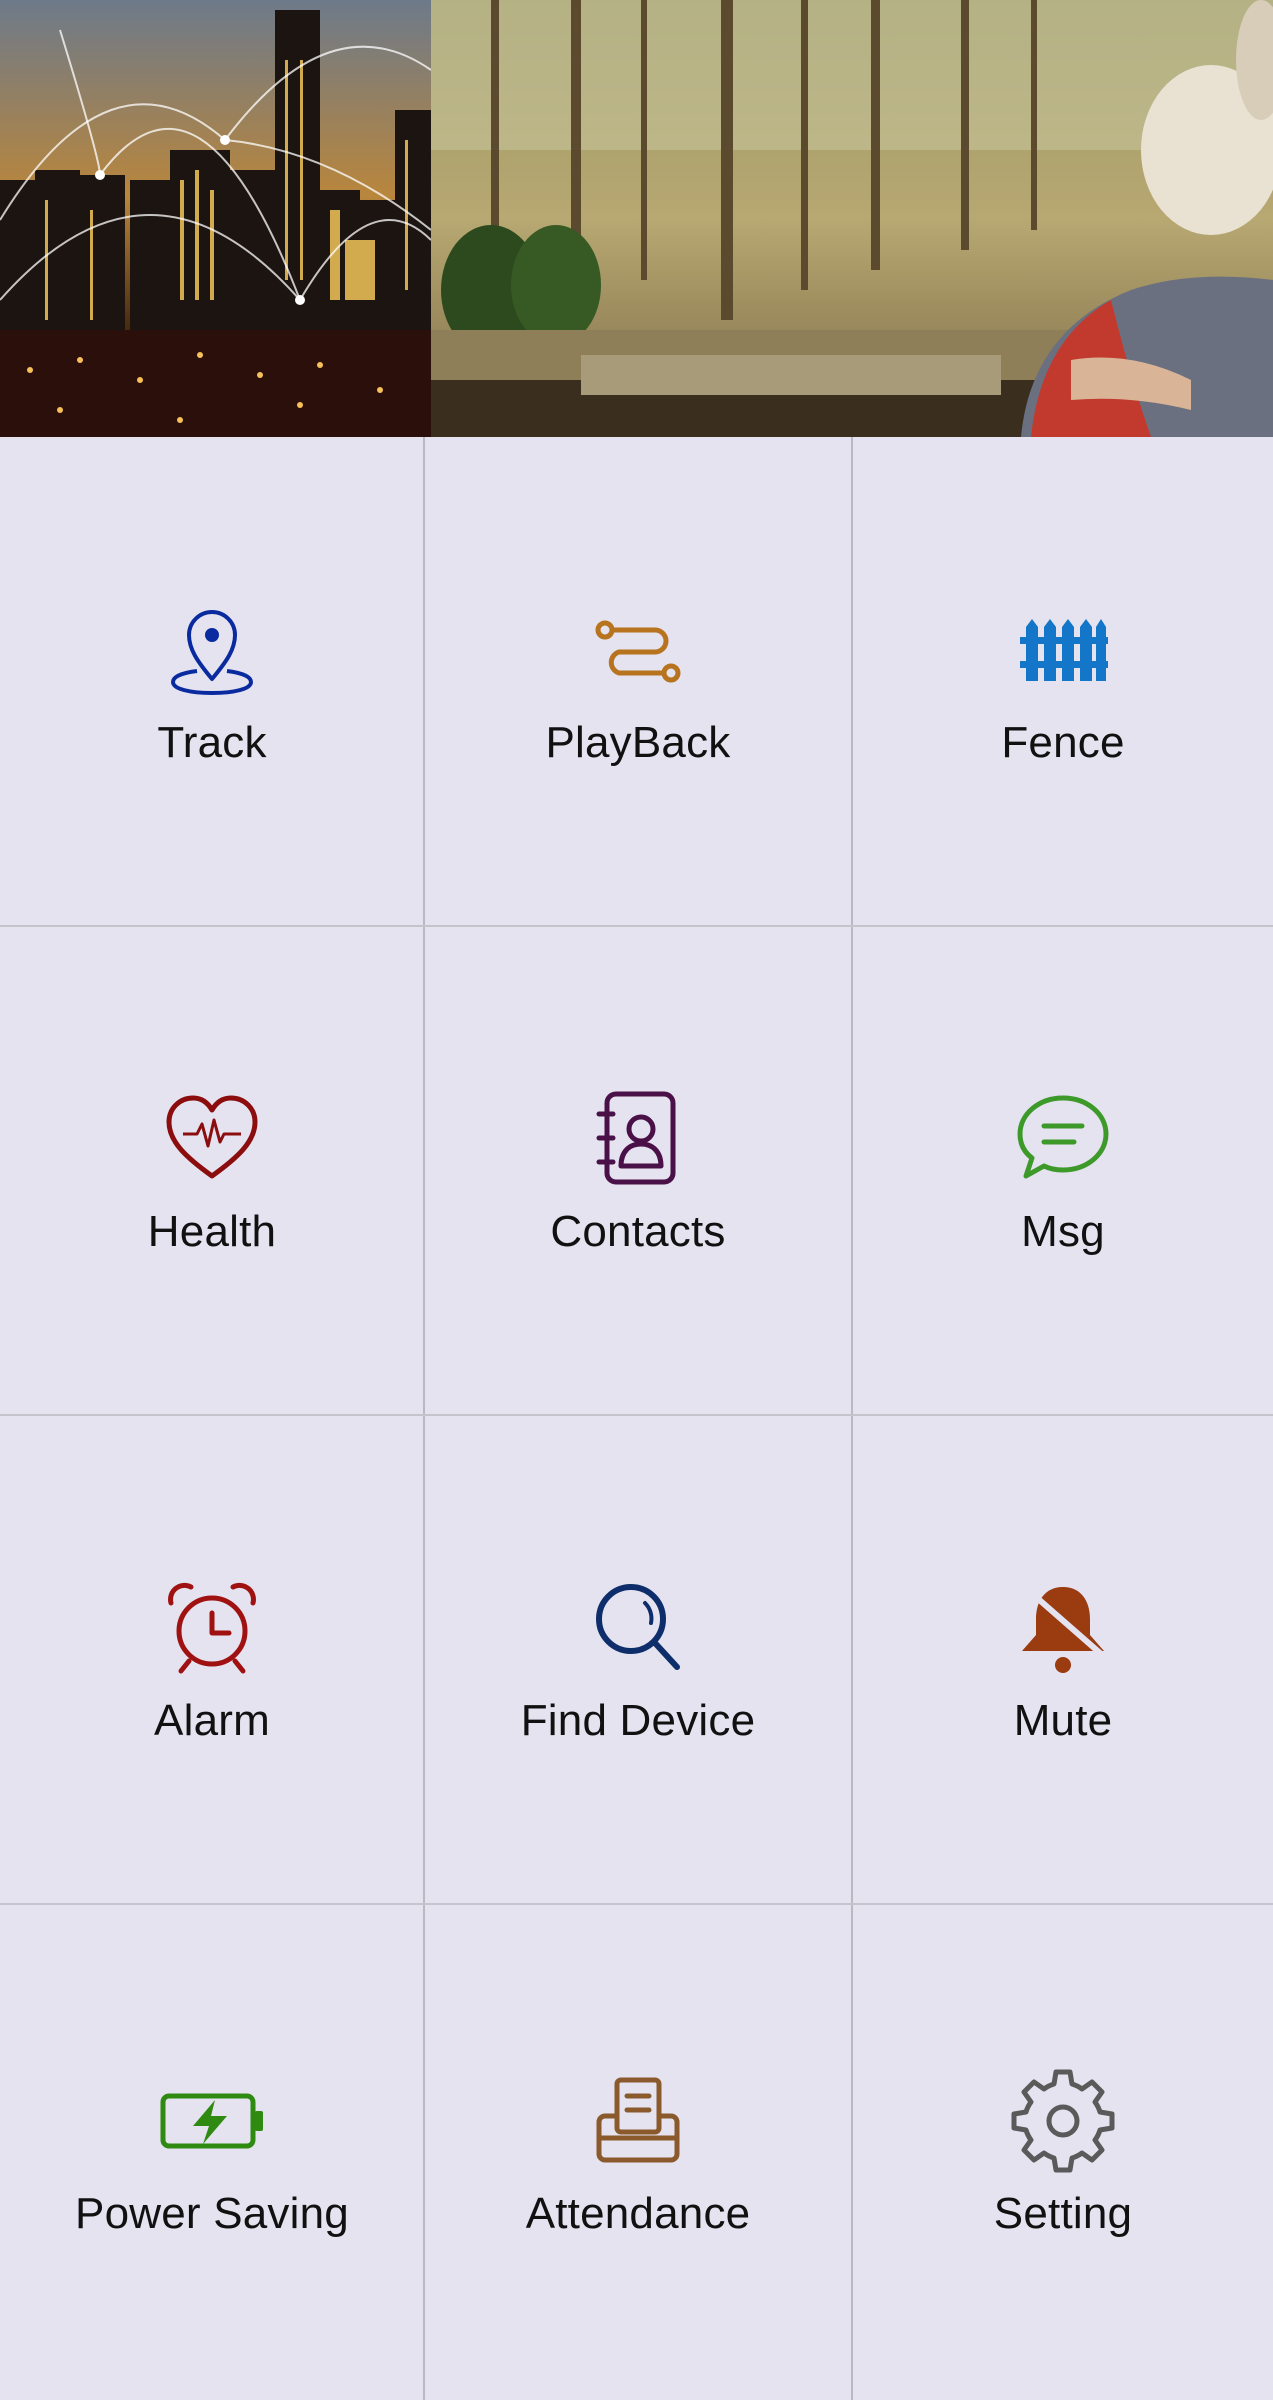 The width and height of the screenshot is (1273, 2400). I want to click on city-skyline-image, so click(215, 218).